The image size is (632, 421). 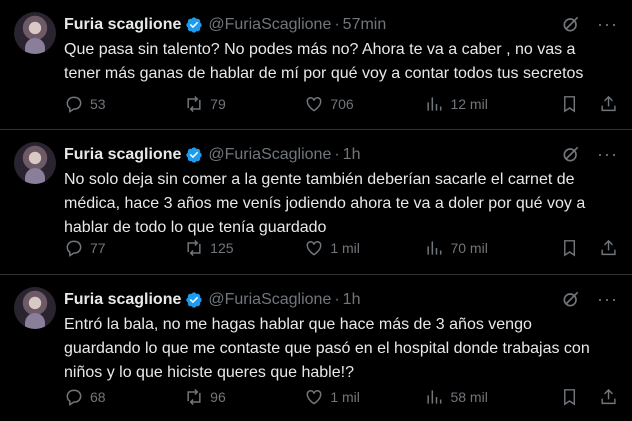 What do you see at coordinates (491, 397) in the screenshot?
I see `views-button: 58 mil` at bounding box center [491, 397].